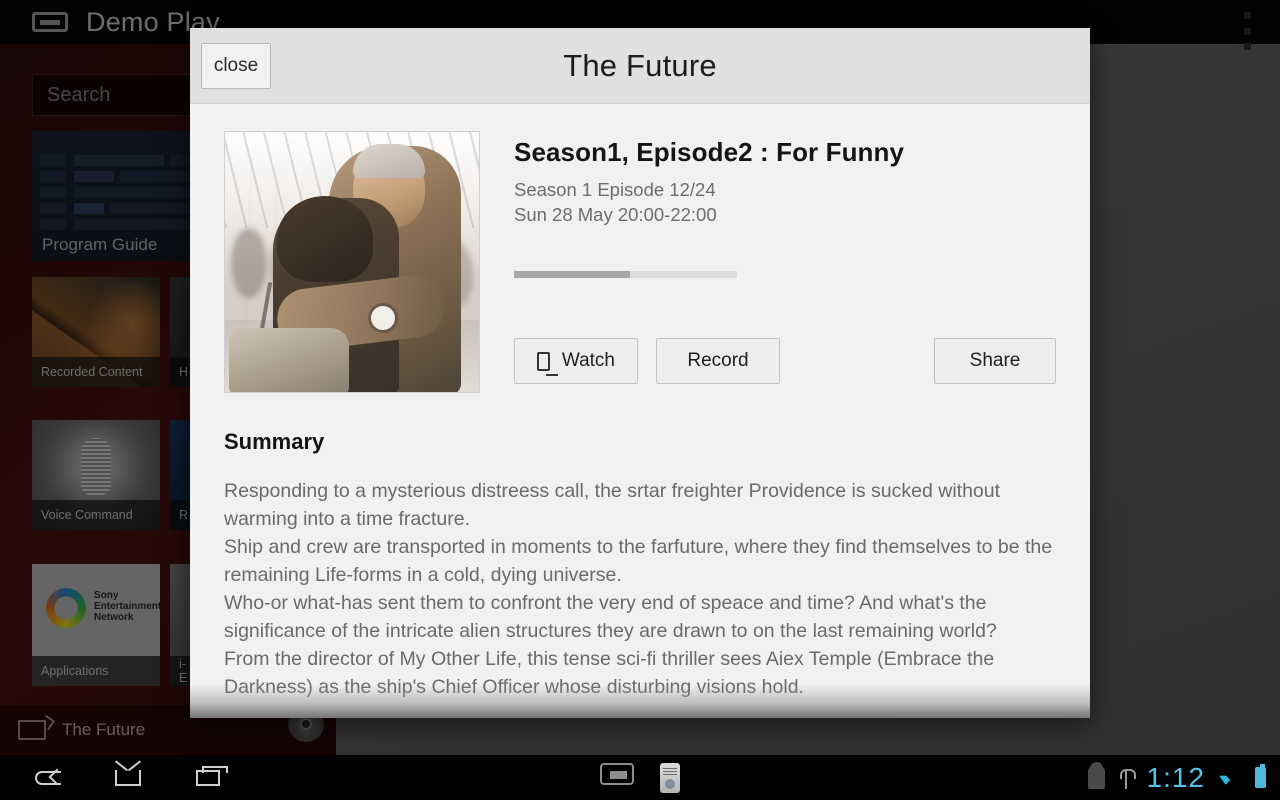  Describe the element at coordinates (249, 263) in the screenshot. I see `thumbnail-bystander` at that location.